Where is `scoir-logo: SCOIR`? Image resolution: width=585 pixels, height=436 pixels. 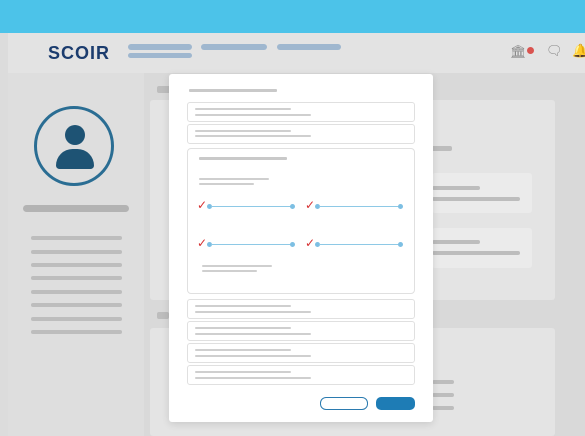 scoir-logo: SCOIR is located at coordinates (79, 53).